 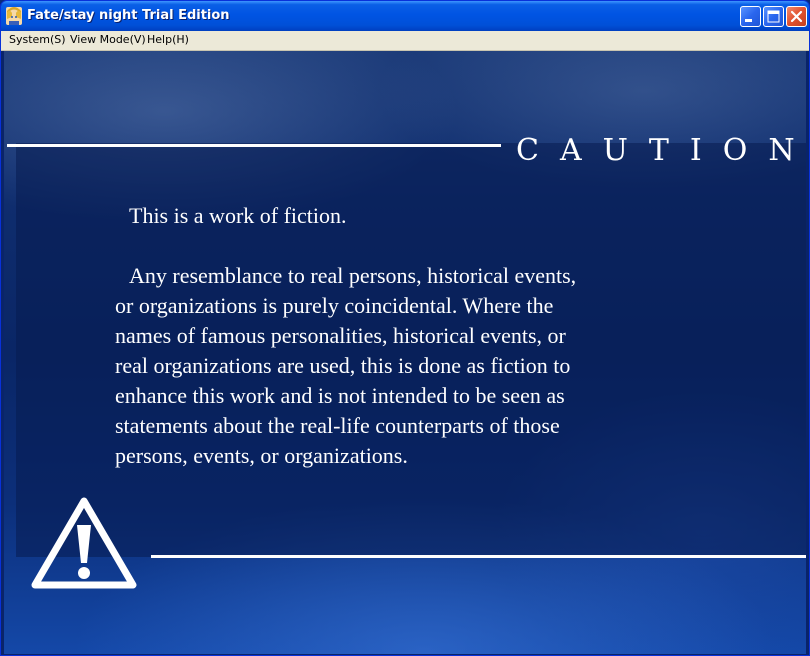 I want to click on title-bar: Fate/stay night Trial Edition, so click(x=405, y=16).